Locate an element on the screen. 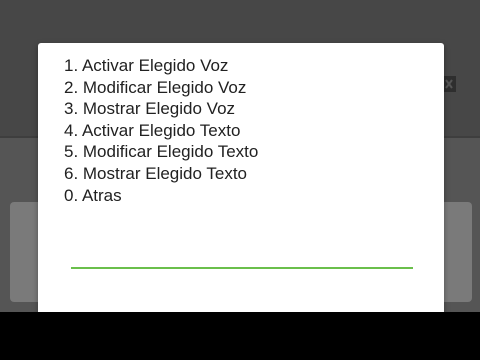  option-input-field is located at coordinates (242, 268).